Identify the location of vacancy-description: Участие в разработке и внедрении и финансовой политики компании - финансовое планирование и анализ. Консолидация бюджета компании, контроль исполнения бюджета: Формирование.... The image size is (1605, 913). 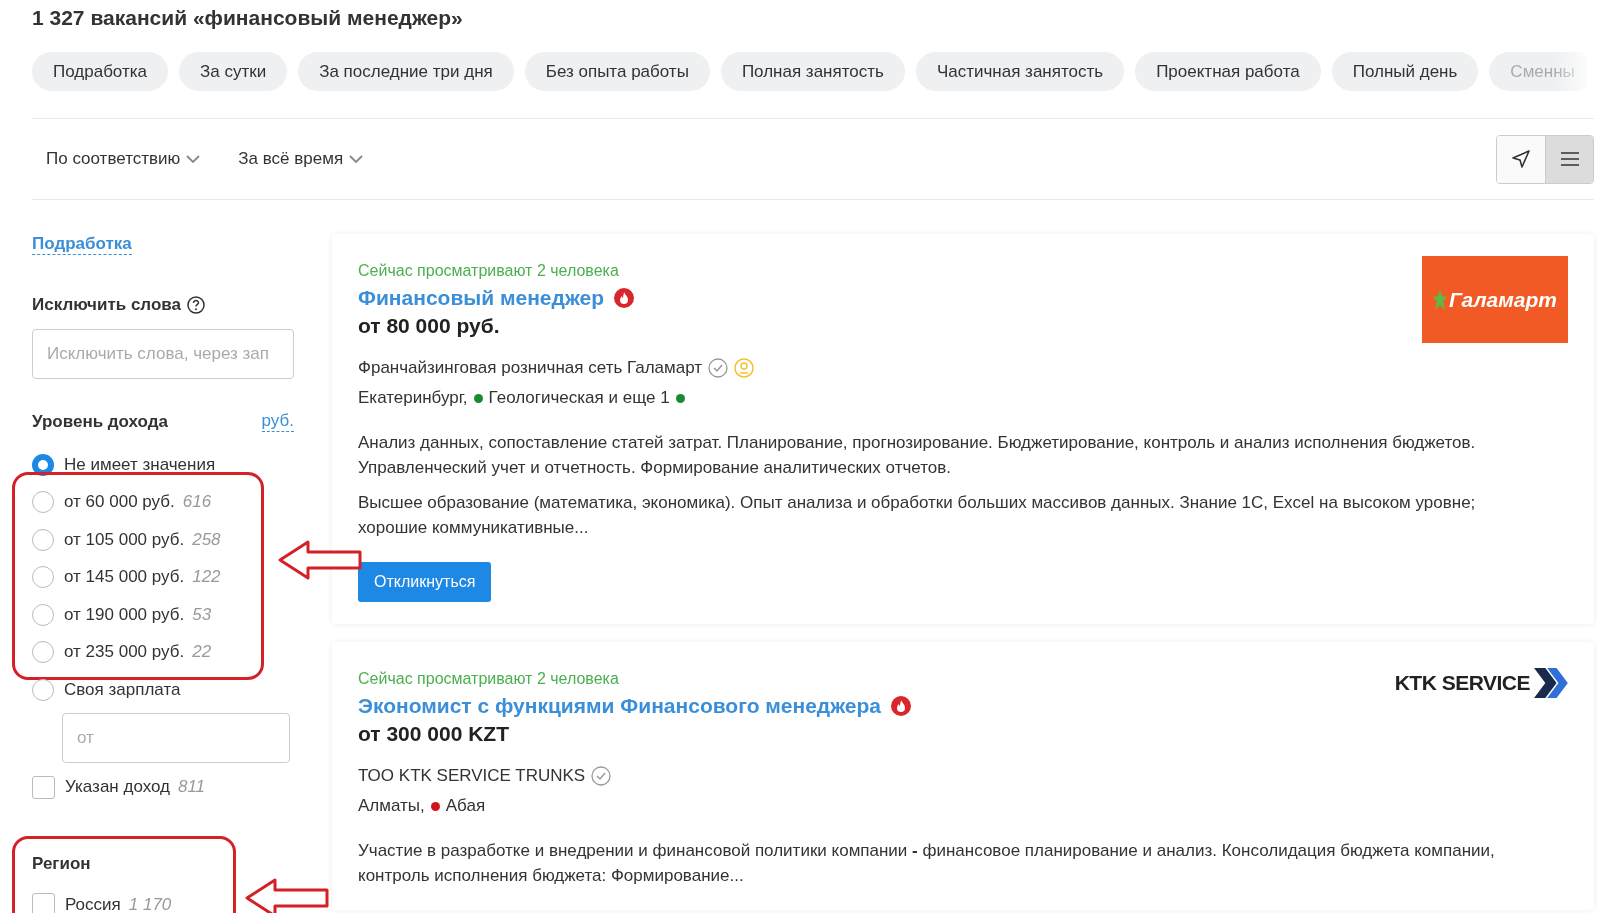
(927, 863).